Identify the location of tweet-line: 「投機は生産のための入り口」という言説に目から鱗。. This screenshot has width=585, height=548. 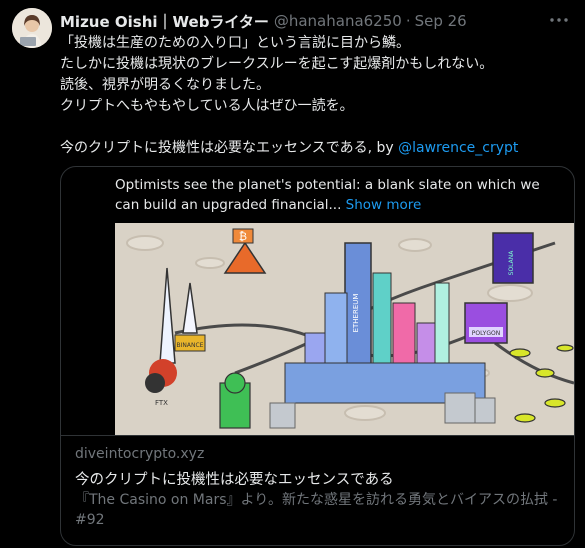
(235, 43).